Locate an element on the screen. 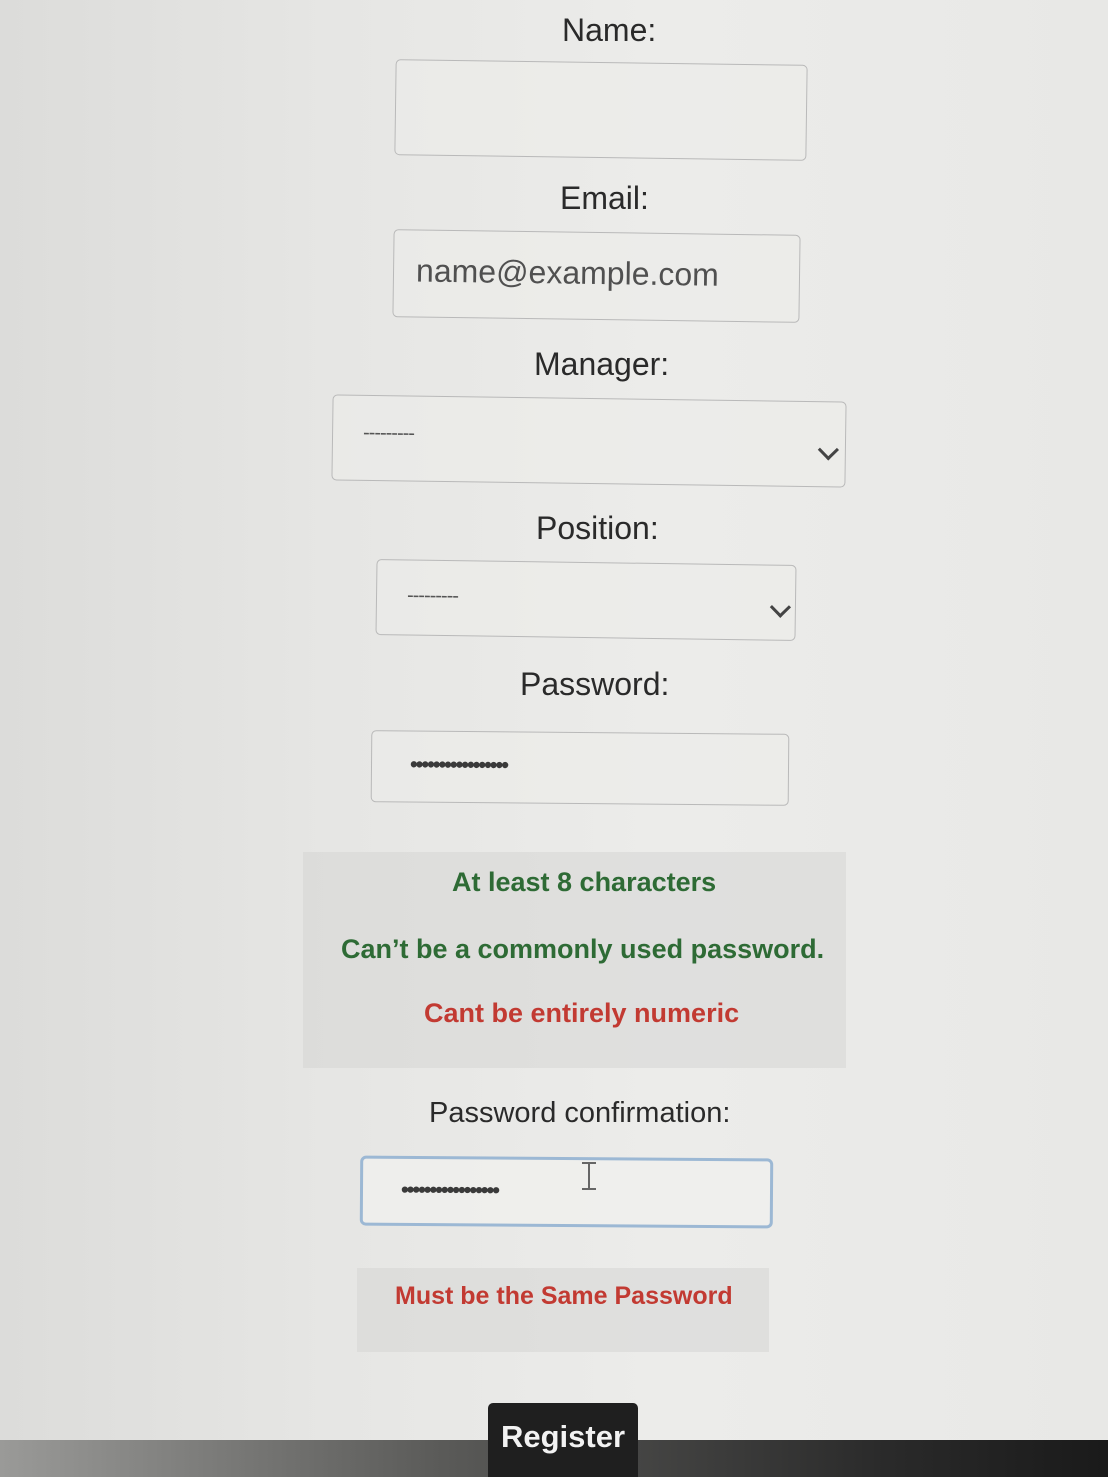  manager-select: --------- is located at coordinates (589, 441).